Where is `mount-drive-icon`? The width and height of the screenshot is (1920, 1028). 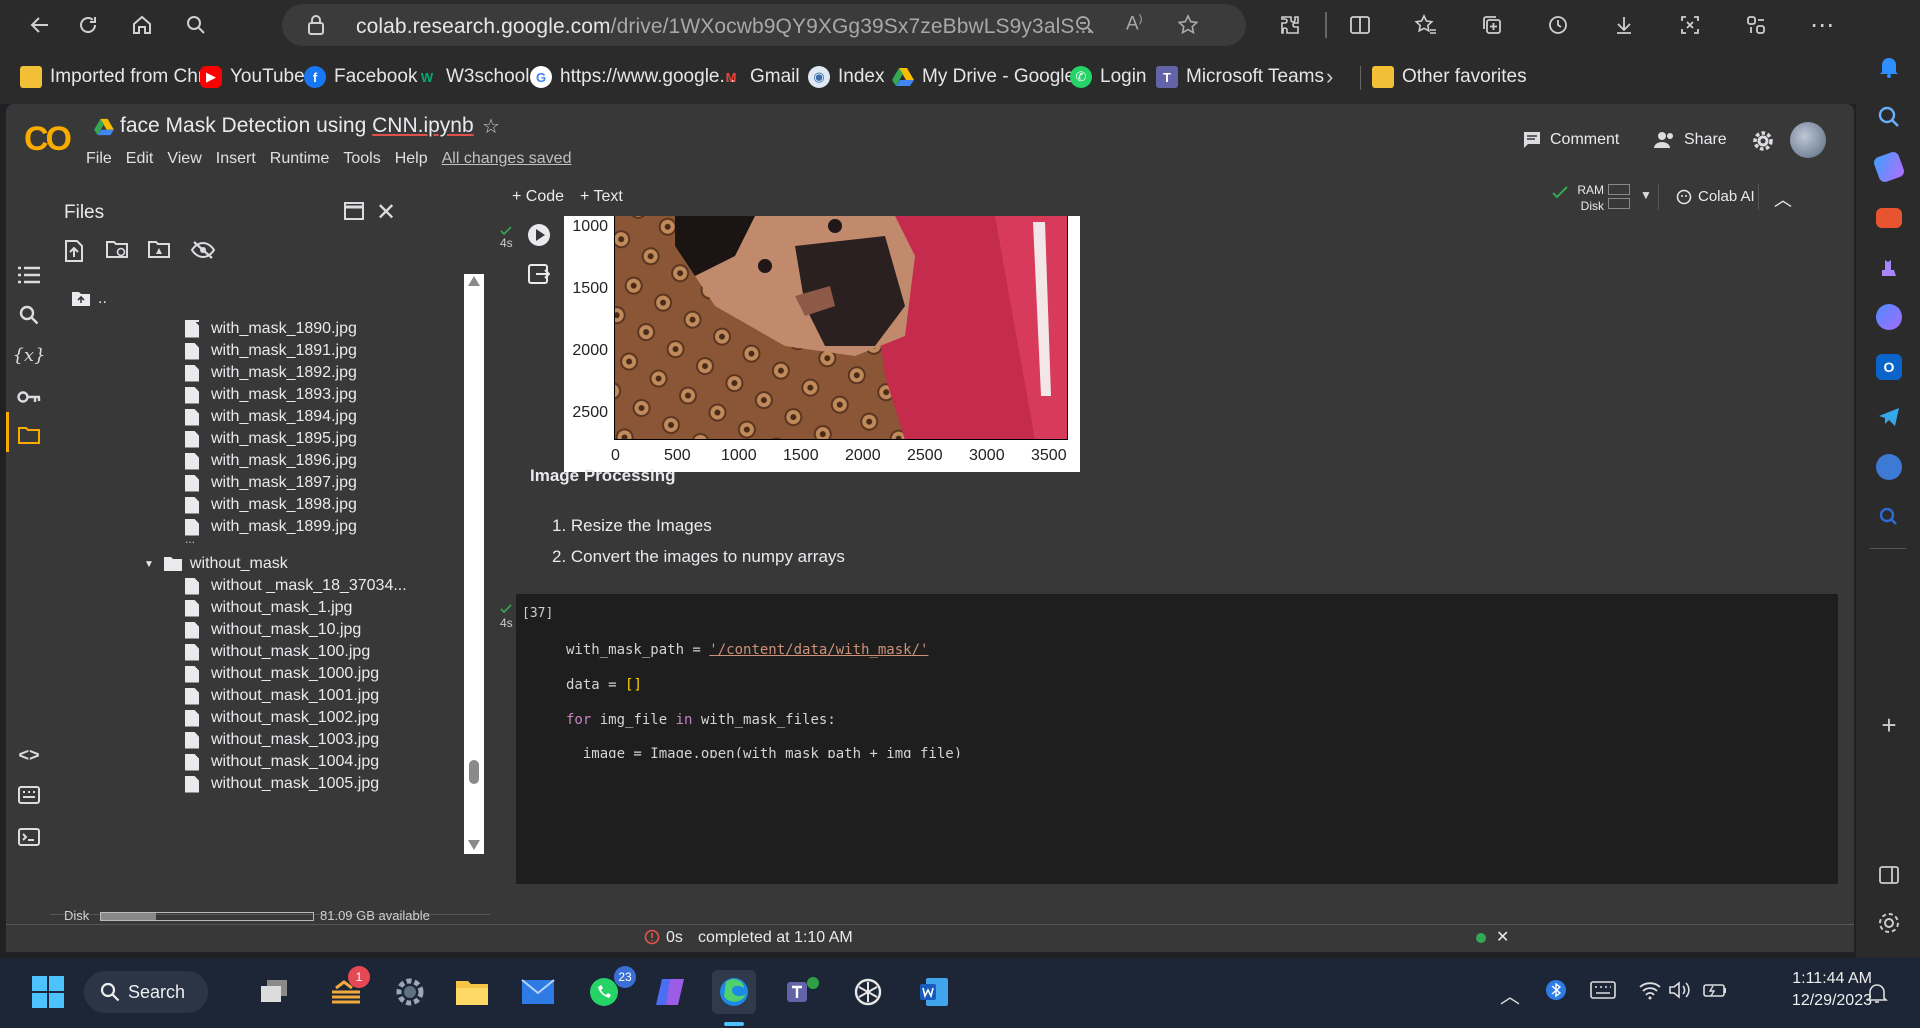 mount-drive-icon is located at coordinates (160, 250).